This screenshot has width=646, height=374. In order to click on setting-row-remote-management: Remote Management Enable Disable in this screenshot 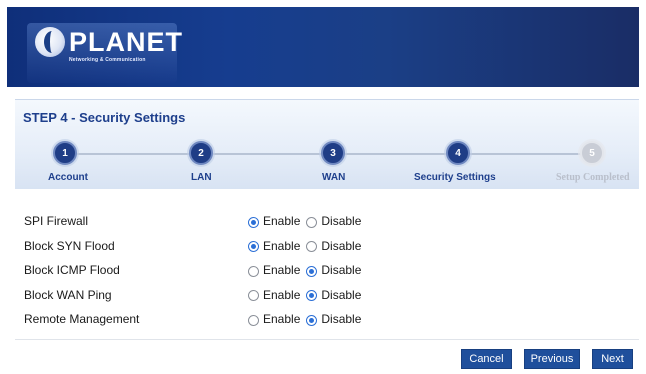, I will do `click(324, 324)`.